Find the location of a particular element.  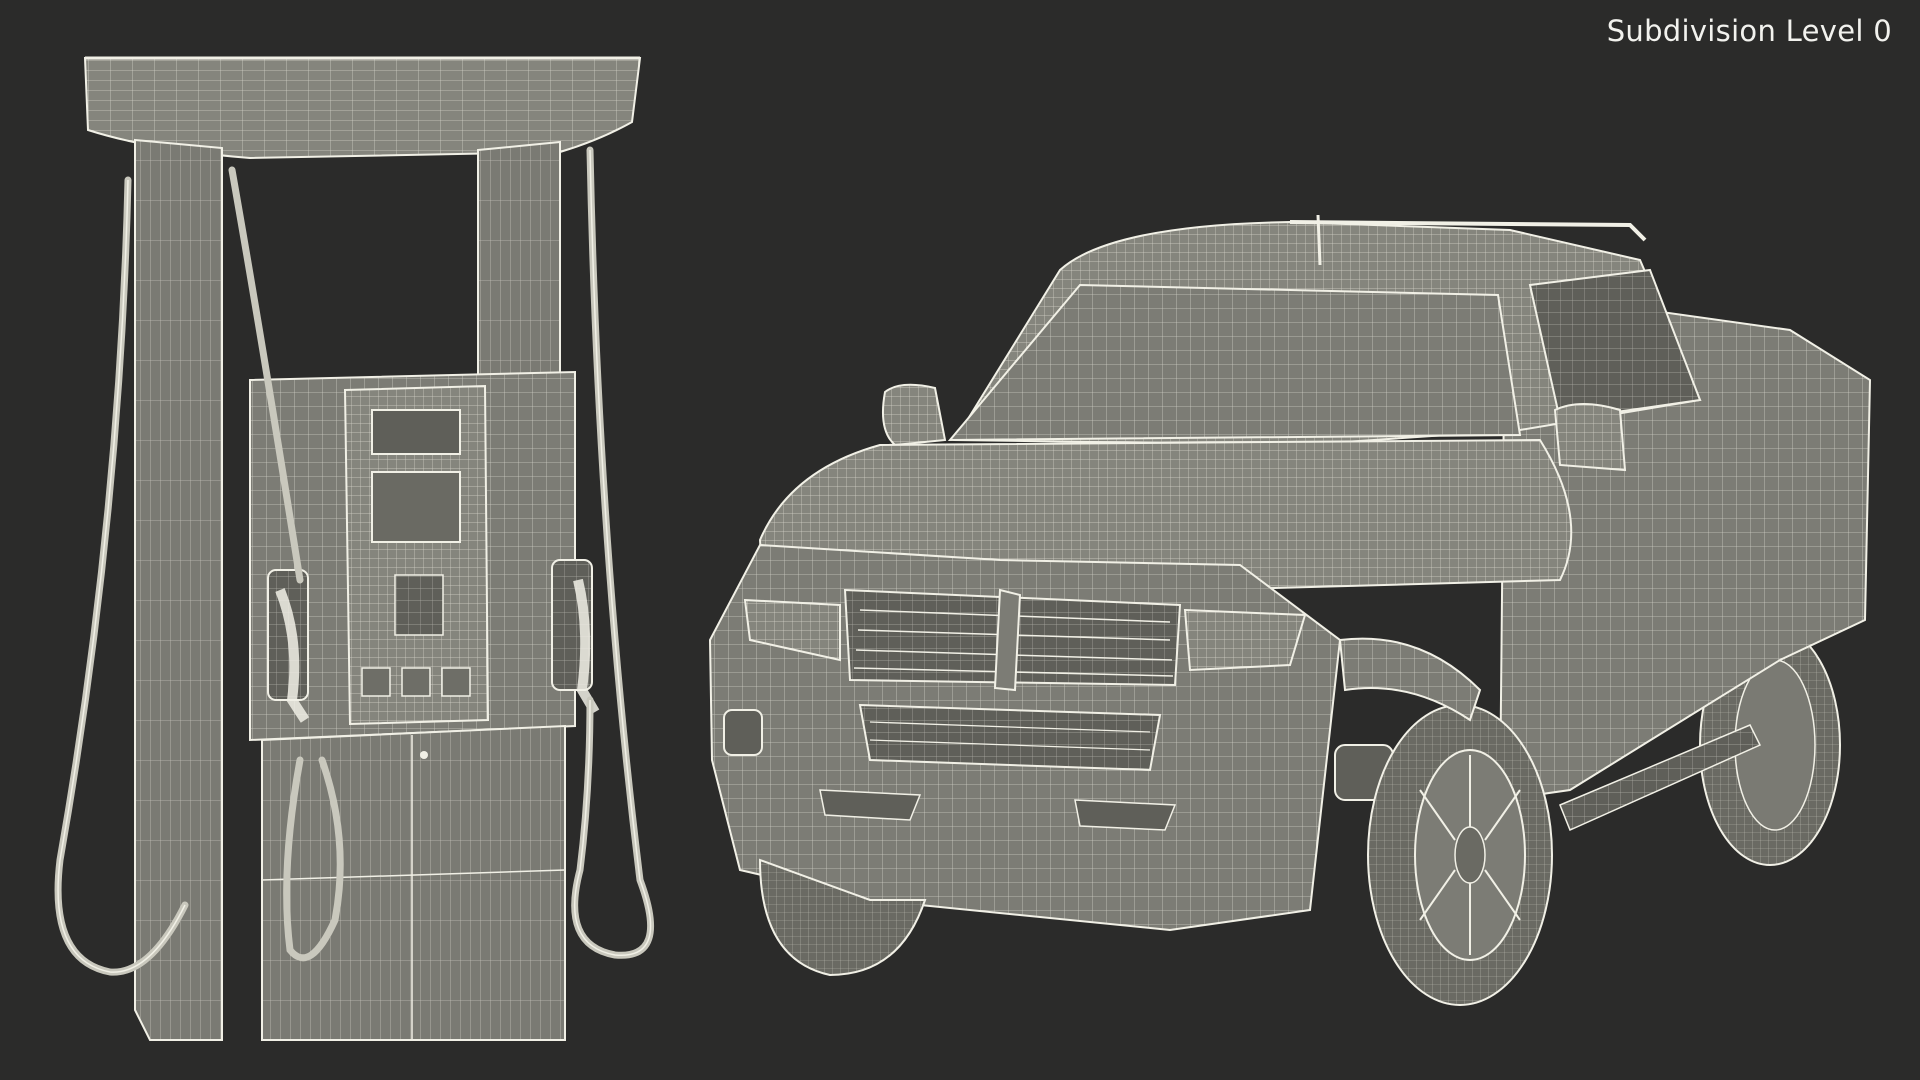

truck-left-mirror is located at coordinates (914, 415).